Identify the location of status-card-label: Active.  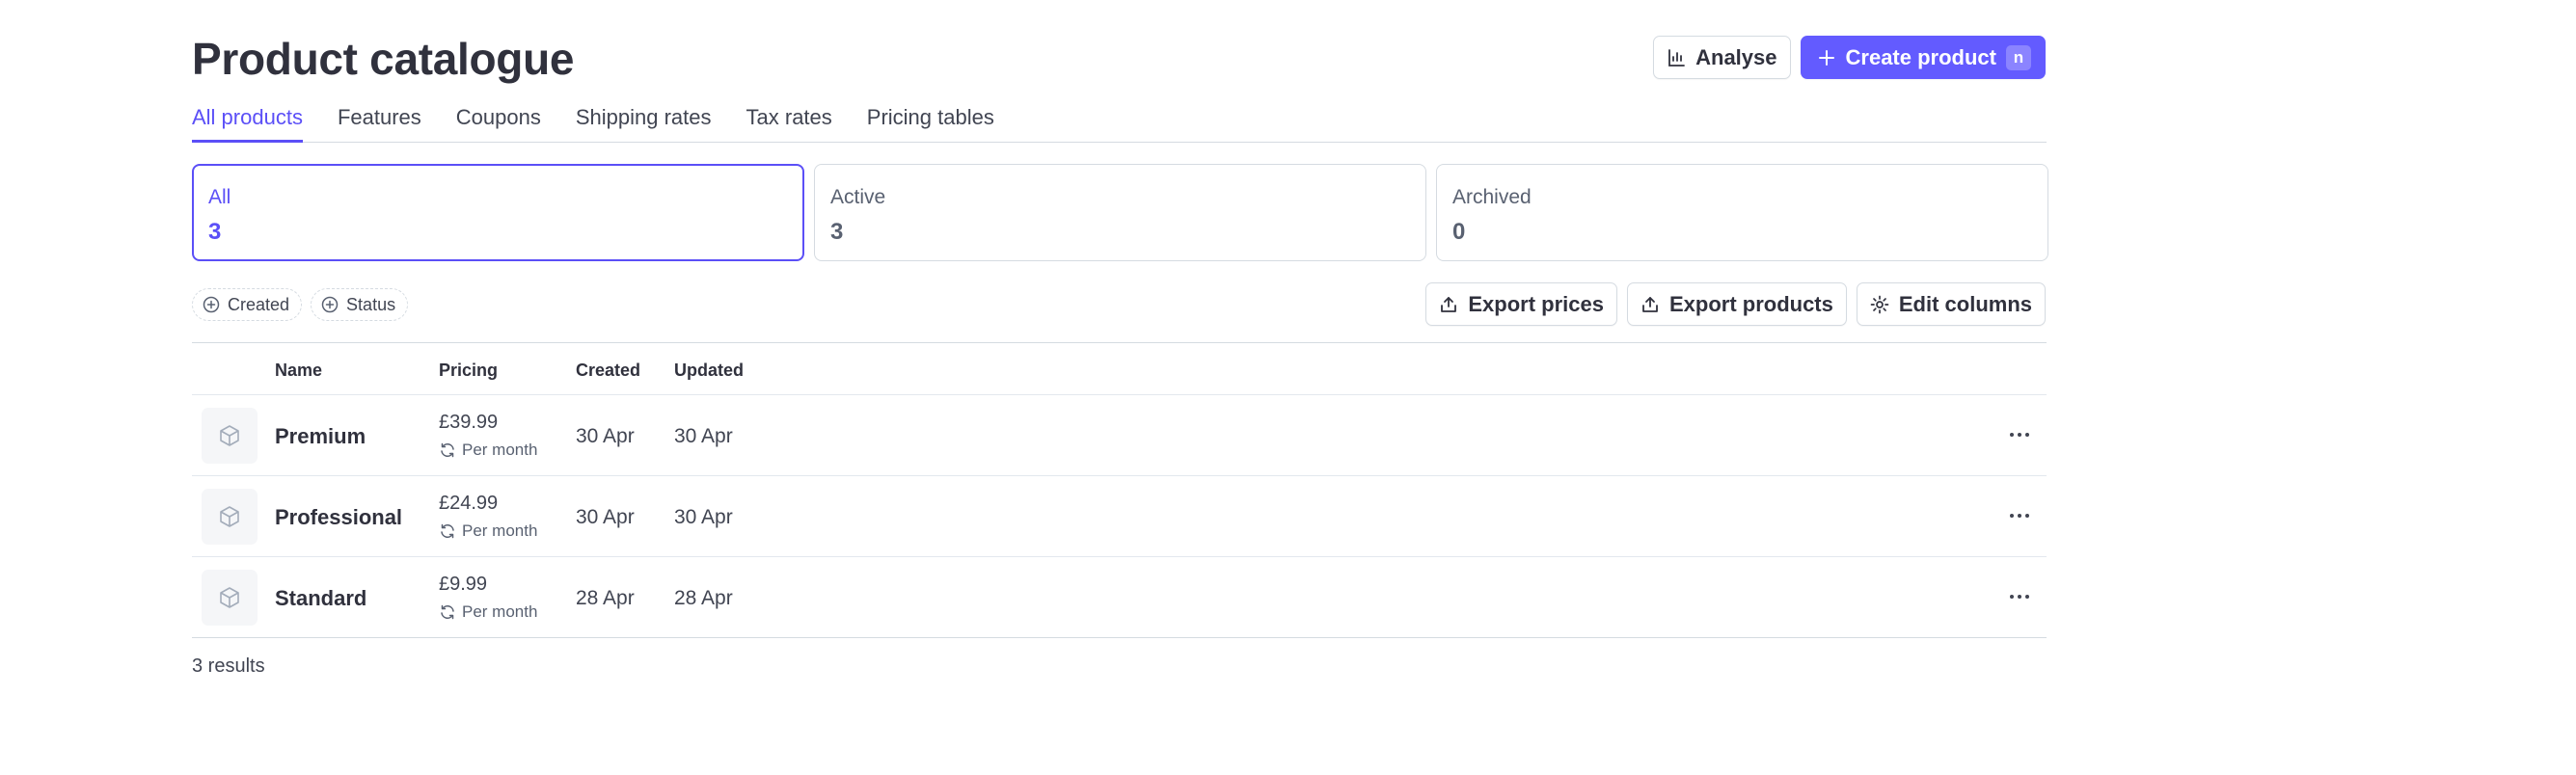
(858, 197).